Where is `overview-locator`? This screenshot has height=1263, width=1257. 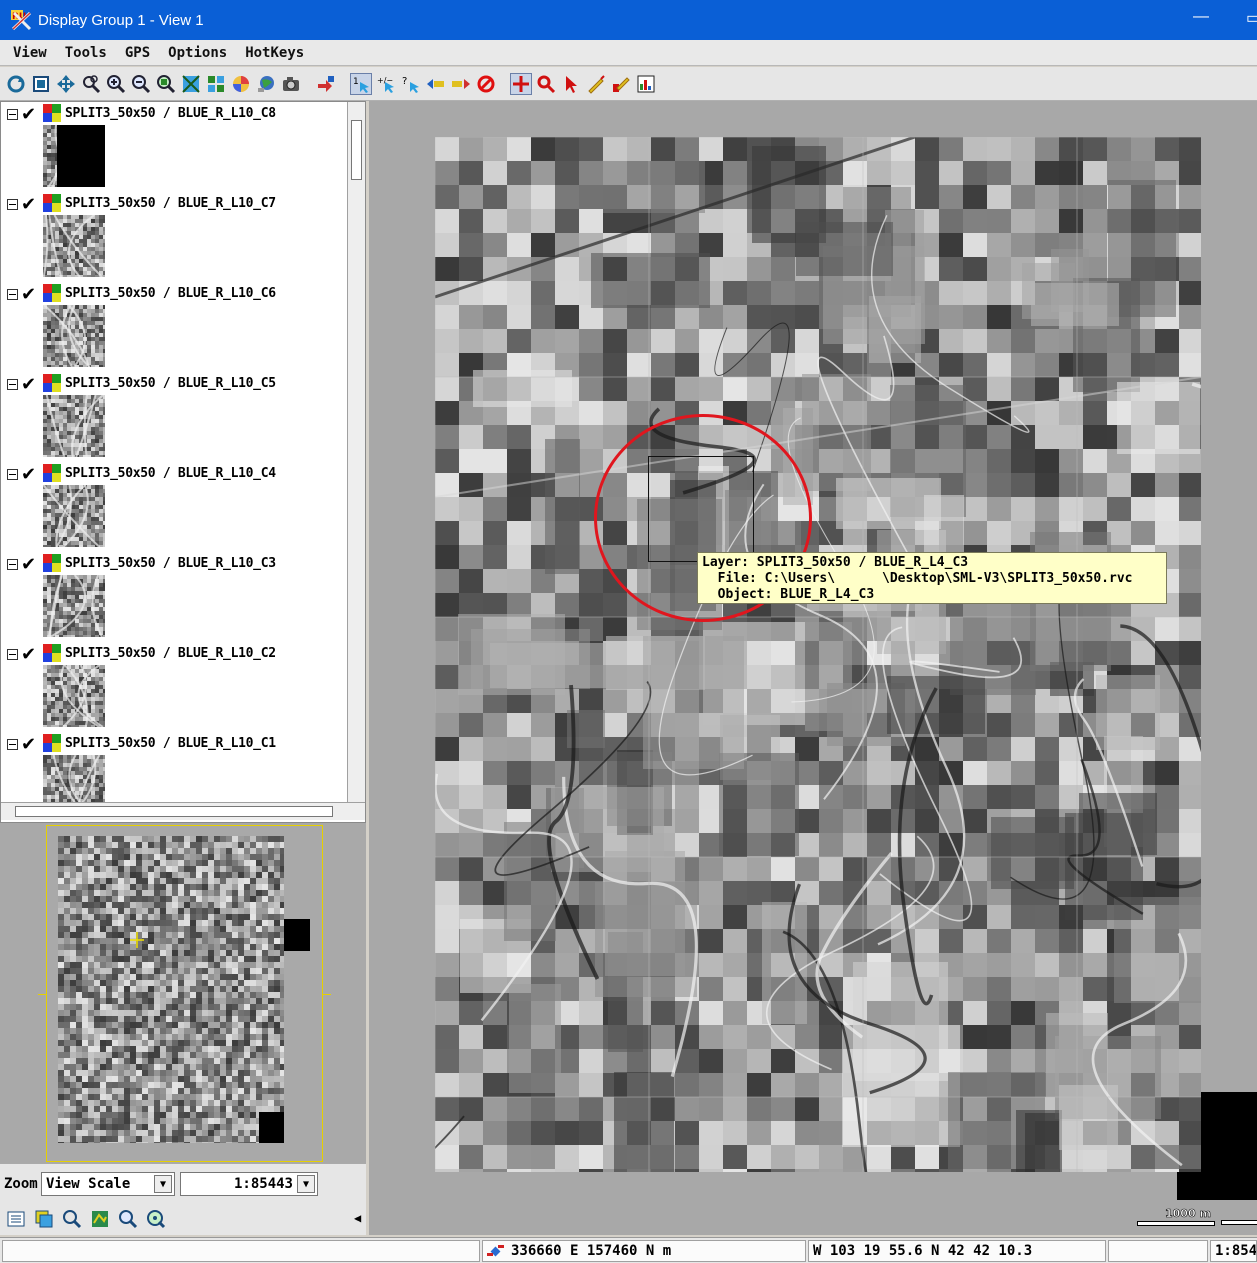
overview-locator is located at coordinates (183, 993).